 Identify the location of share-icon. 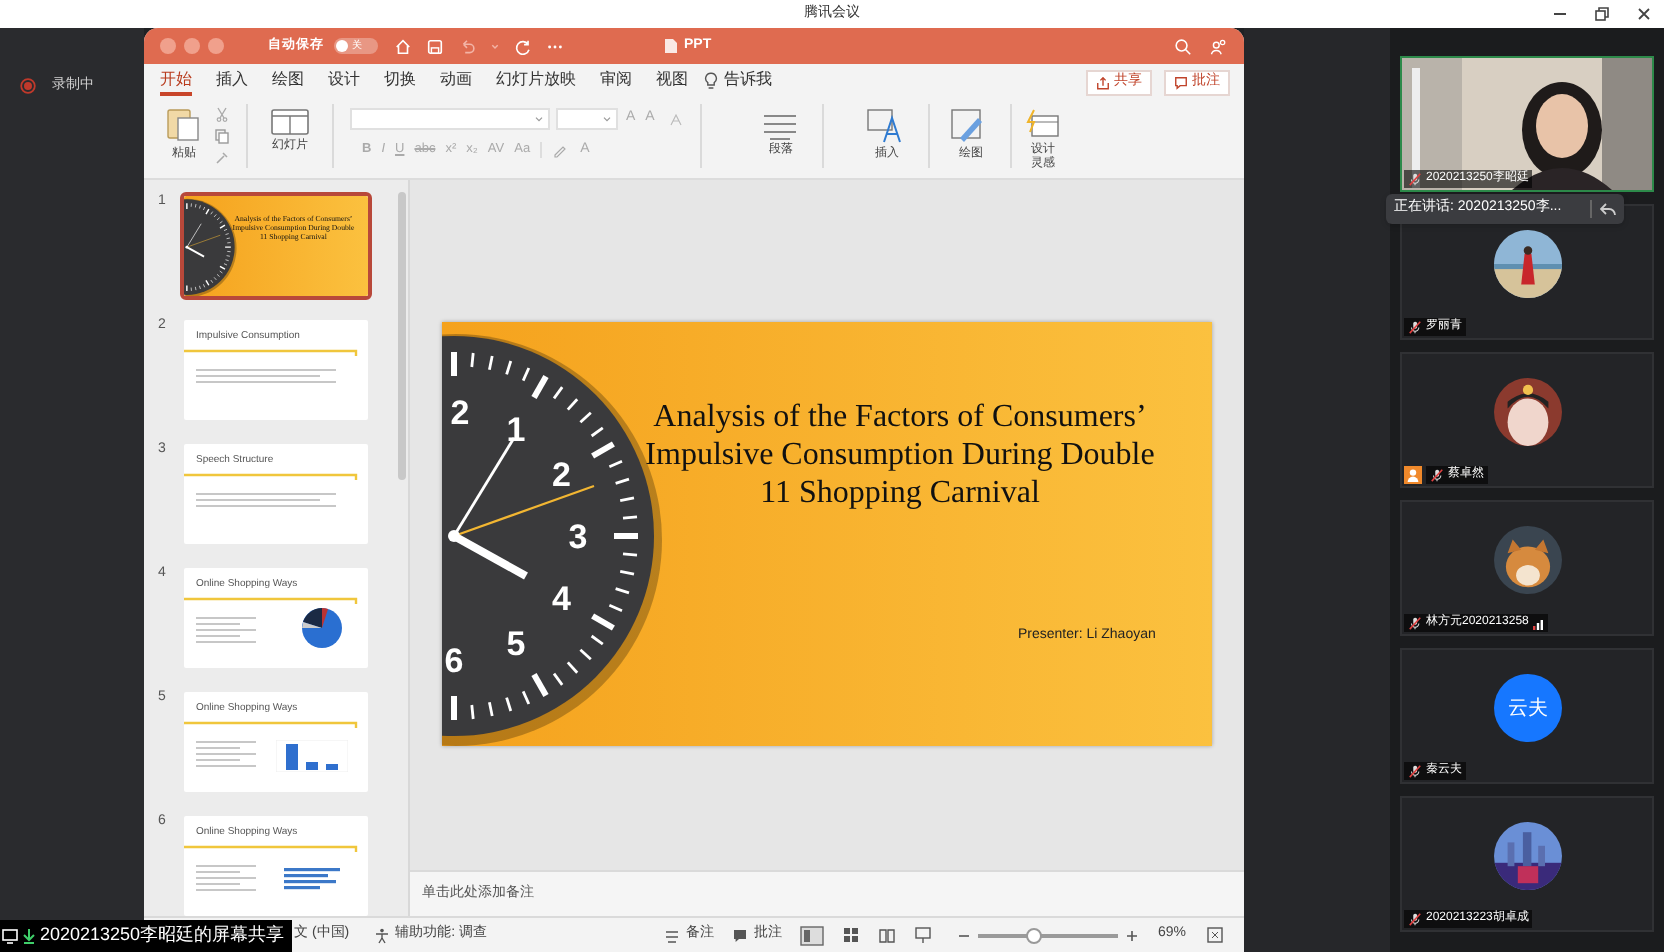
(1103, 83).